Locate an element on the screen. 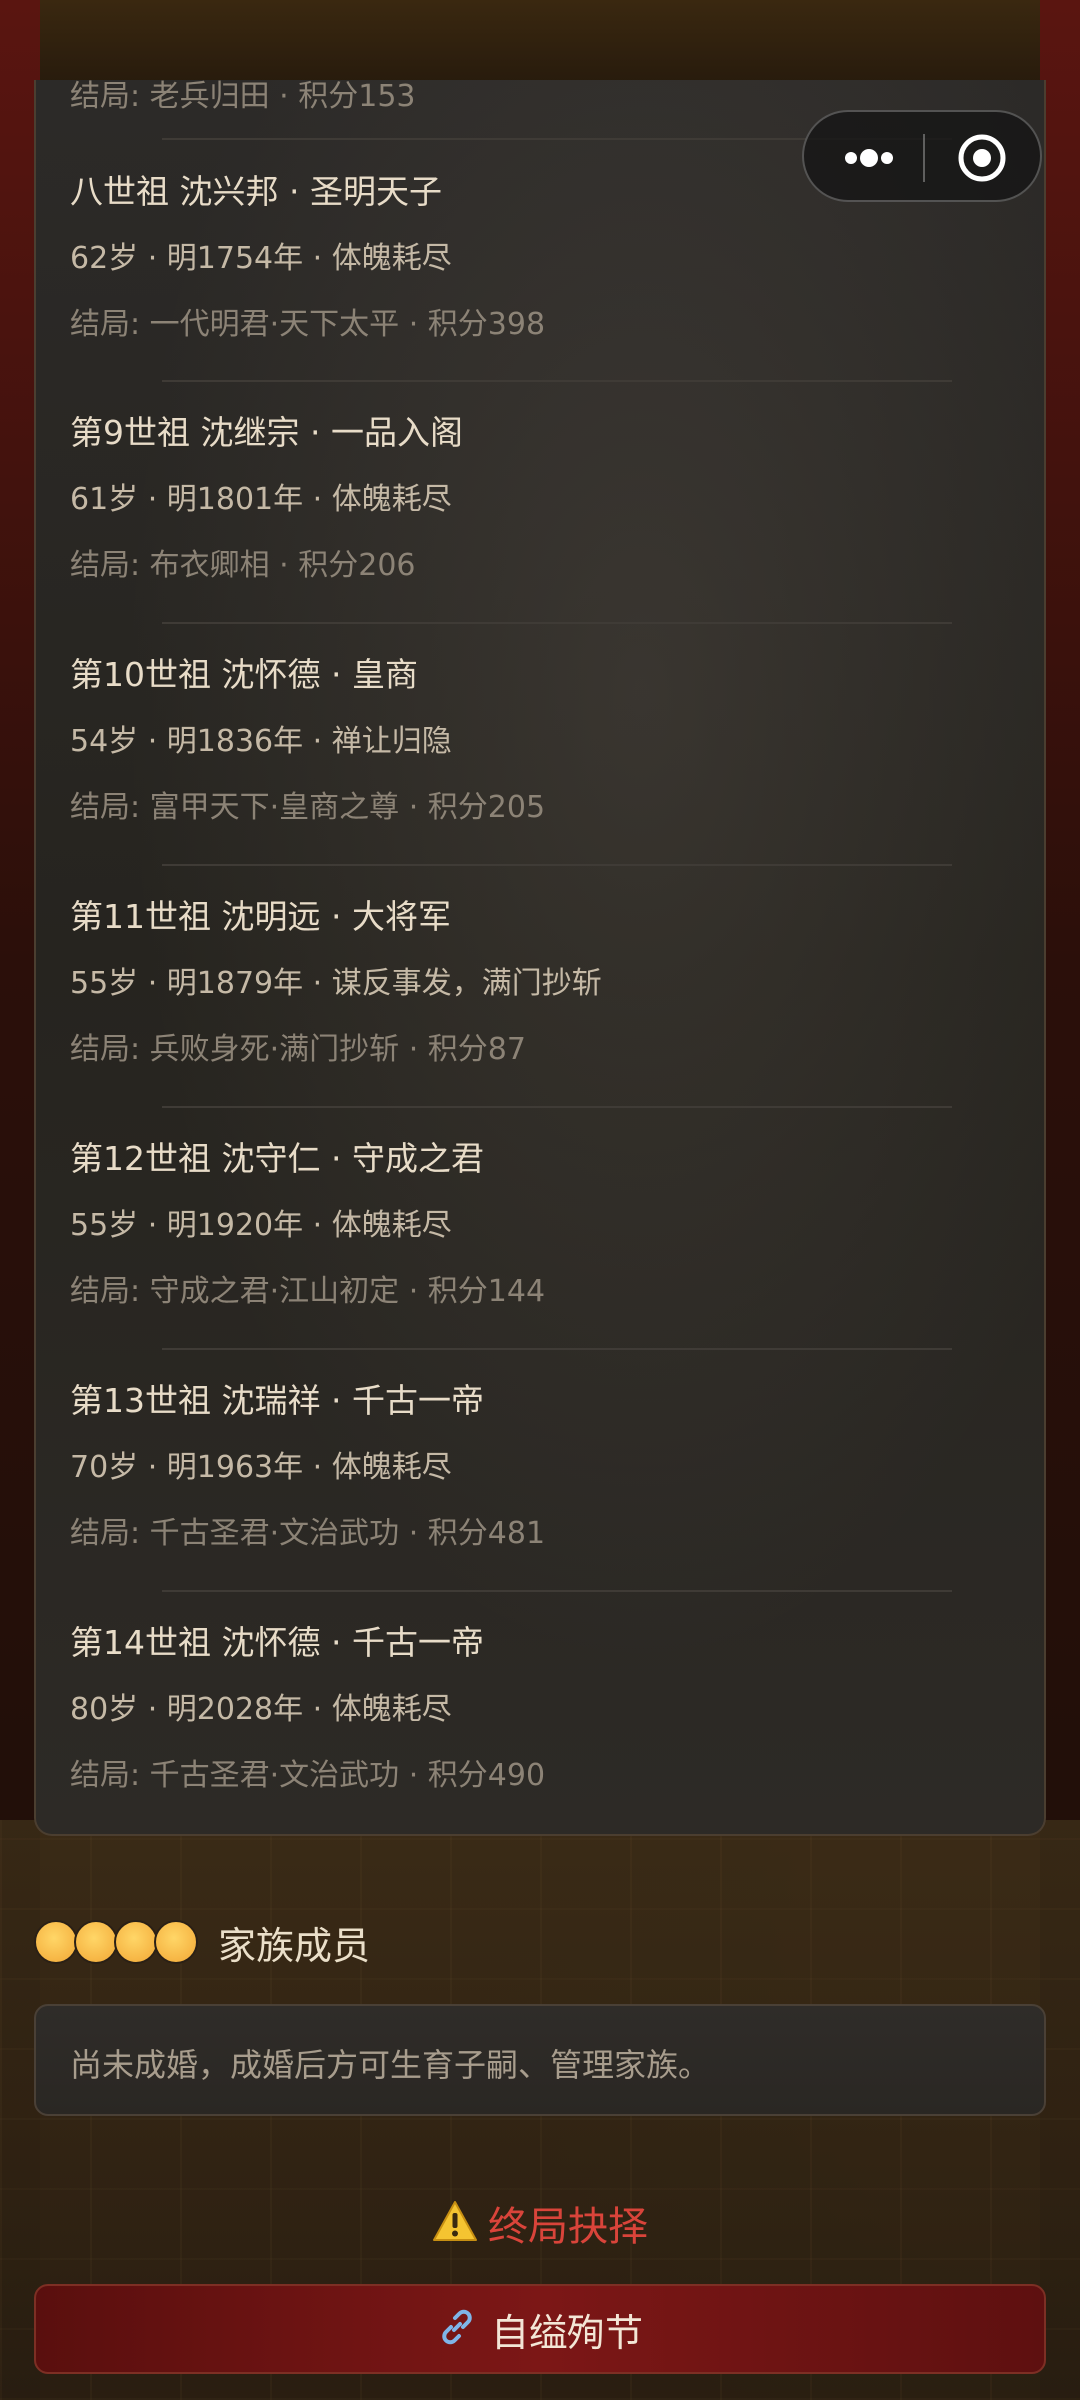  ancestor-stats: 61岁 · 明1801年 · 体魄耗尽 is located at coordinates (261, 499).